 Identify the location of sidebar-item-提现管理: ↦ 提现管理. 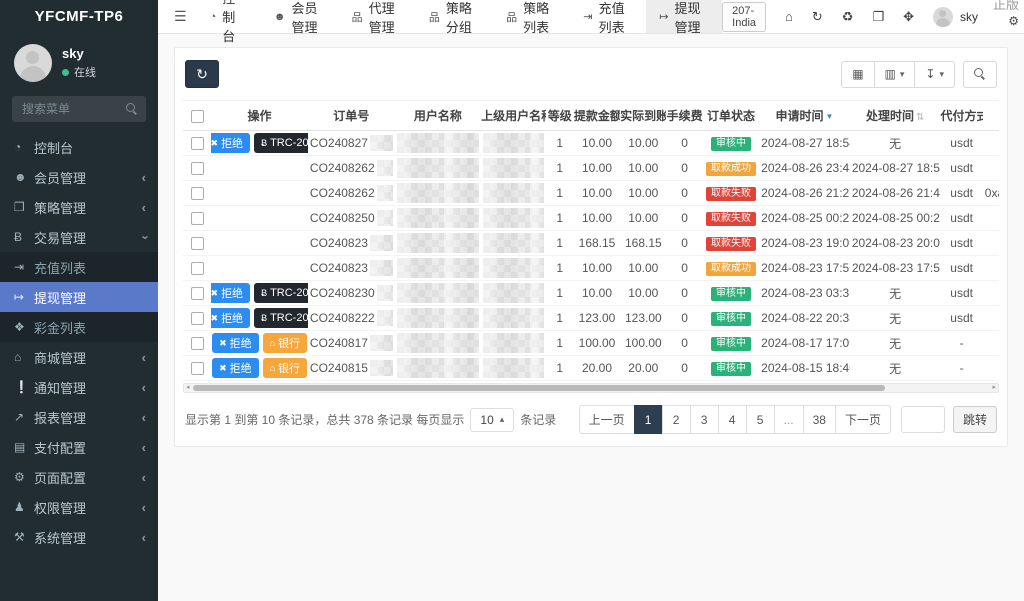
(79, 297).